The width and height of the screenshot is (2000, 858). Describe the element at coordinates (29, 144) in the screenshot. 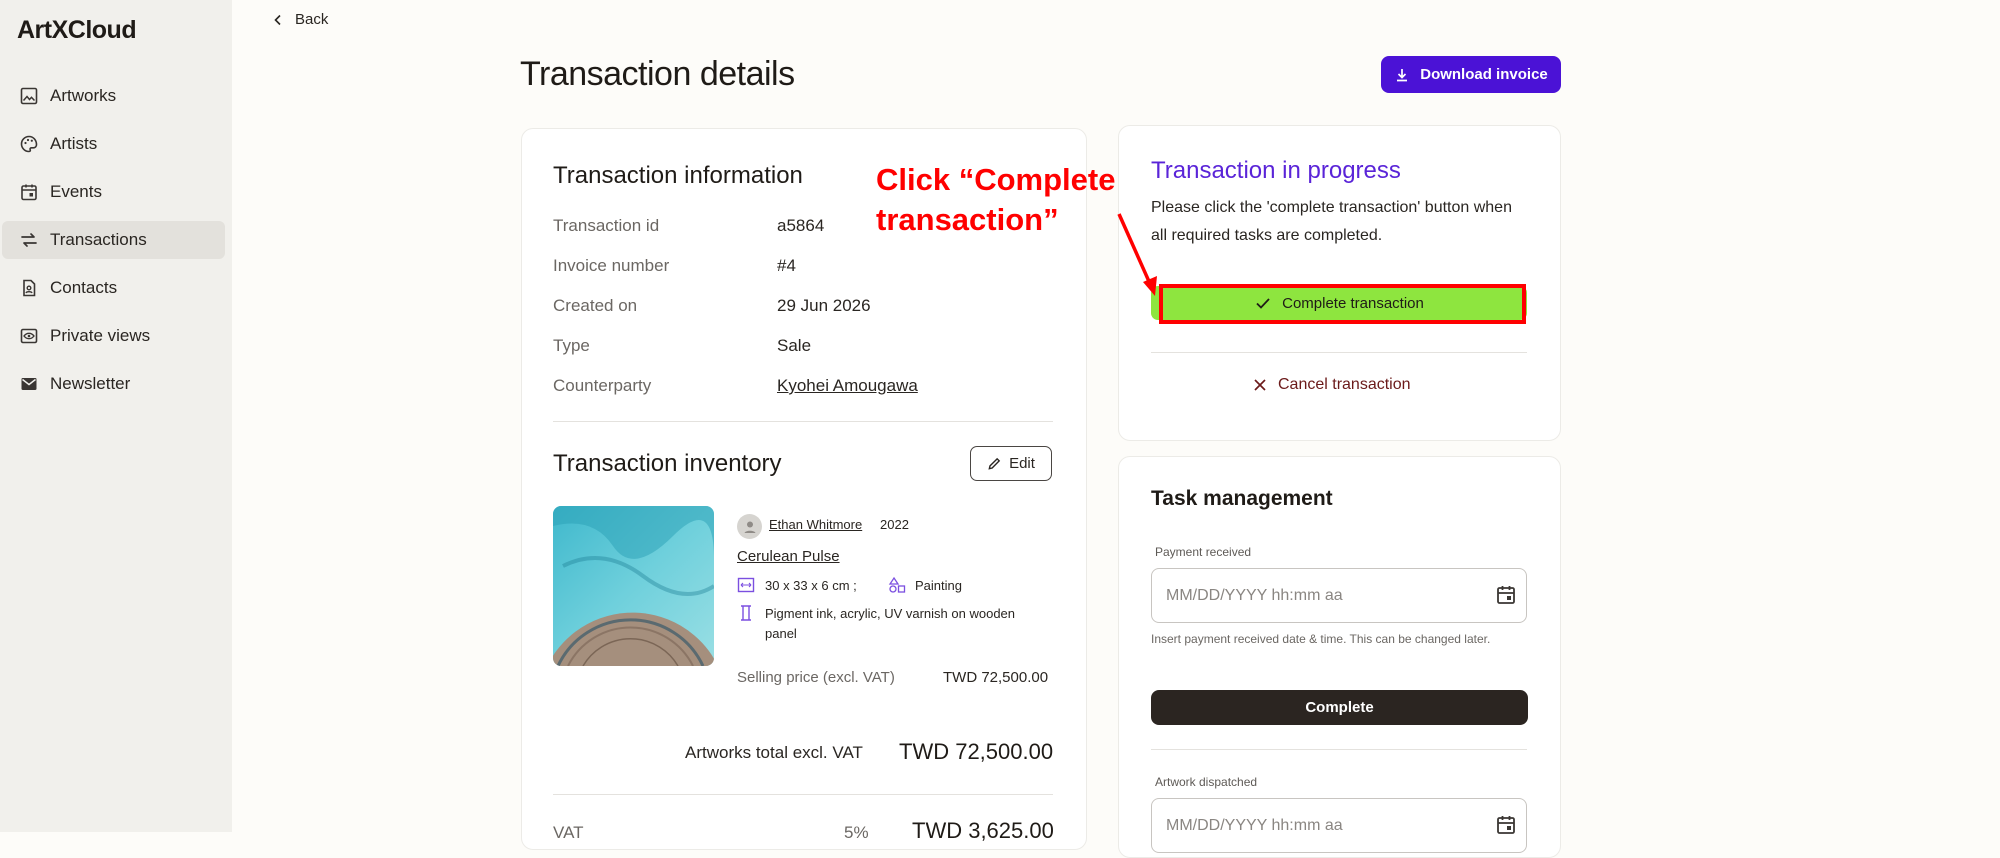

I see `palette-icon` at that location.